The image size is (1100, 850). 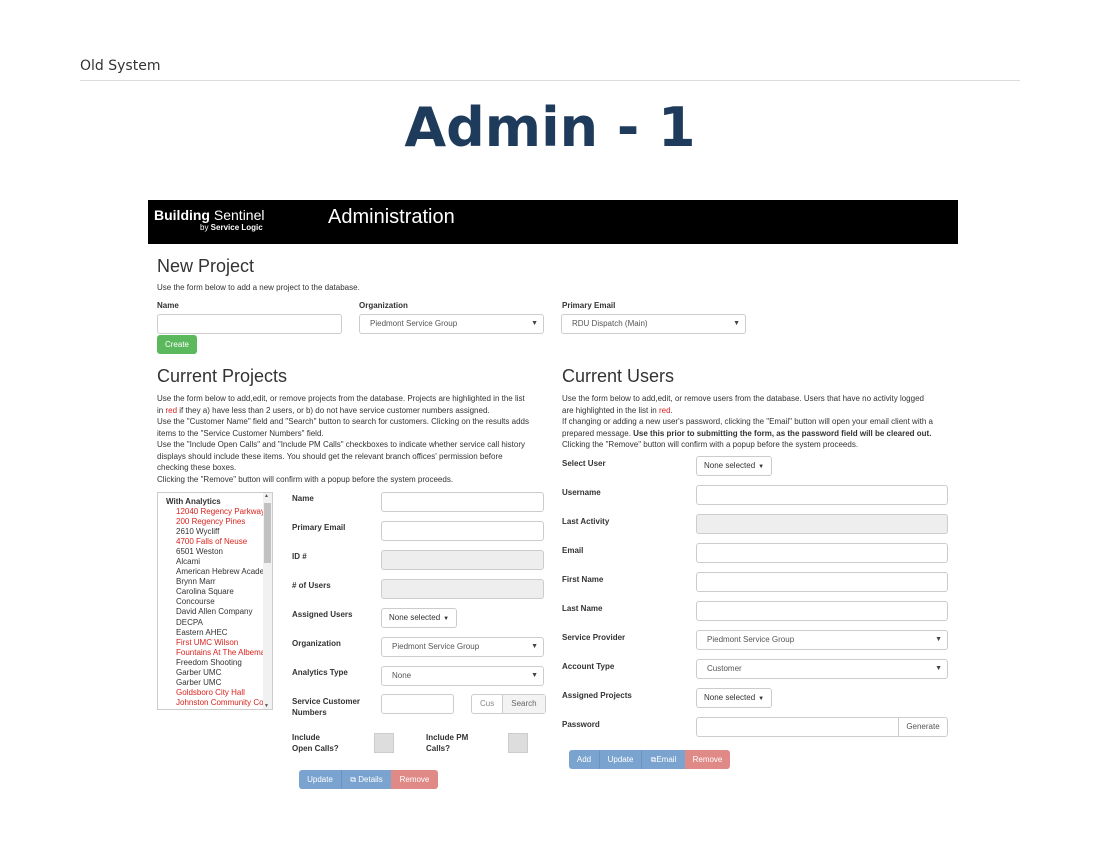 What do you see at coordinates (462, 502) in the screenshot?
I see `project-name-input` at bounding box center [462, 502].